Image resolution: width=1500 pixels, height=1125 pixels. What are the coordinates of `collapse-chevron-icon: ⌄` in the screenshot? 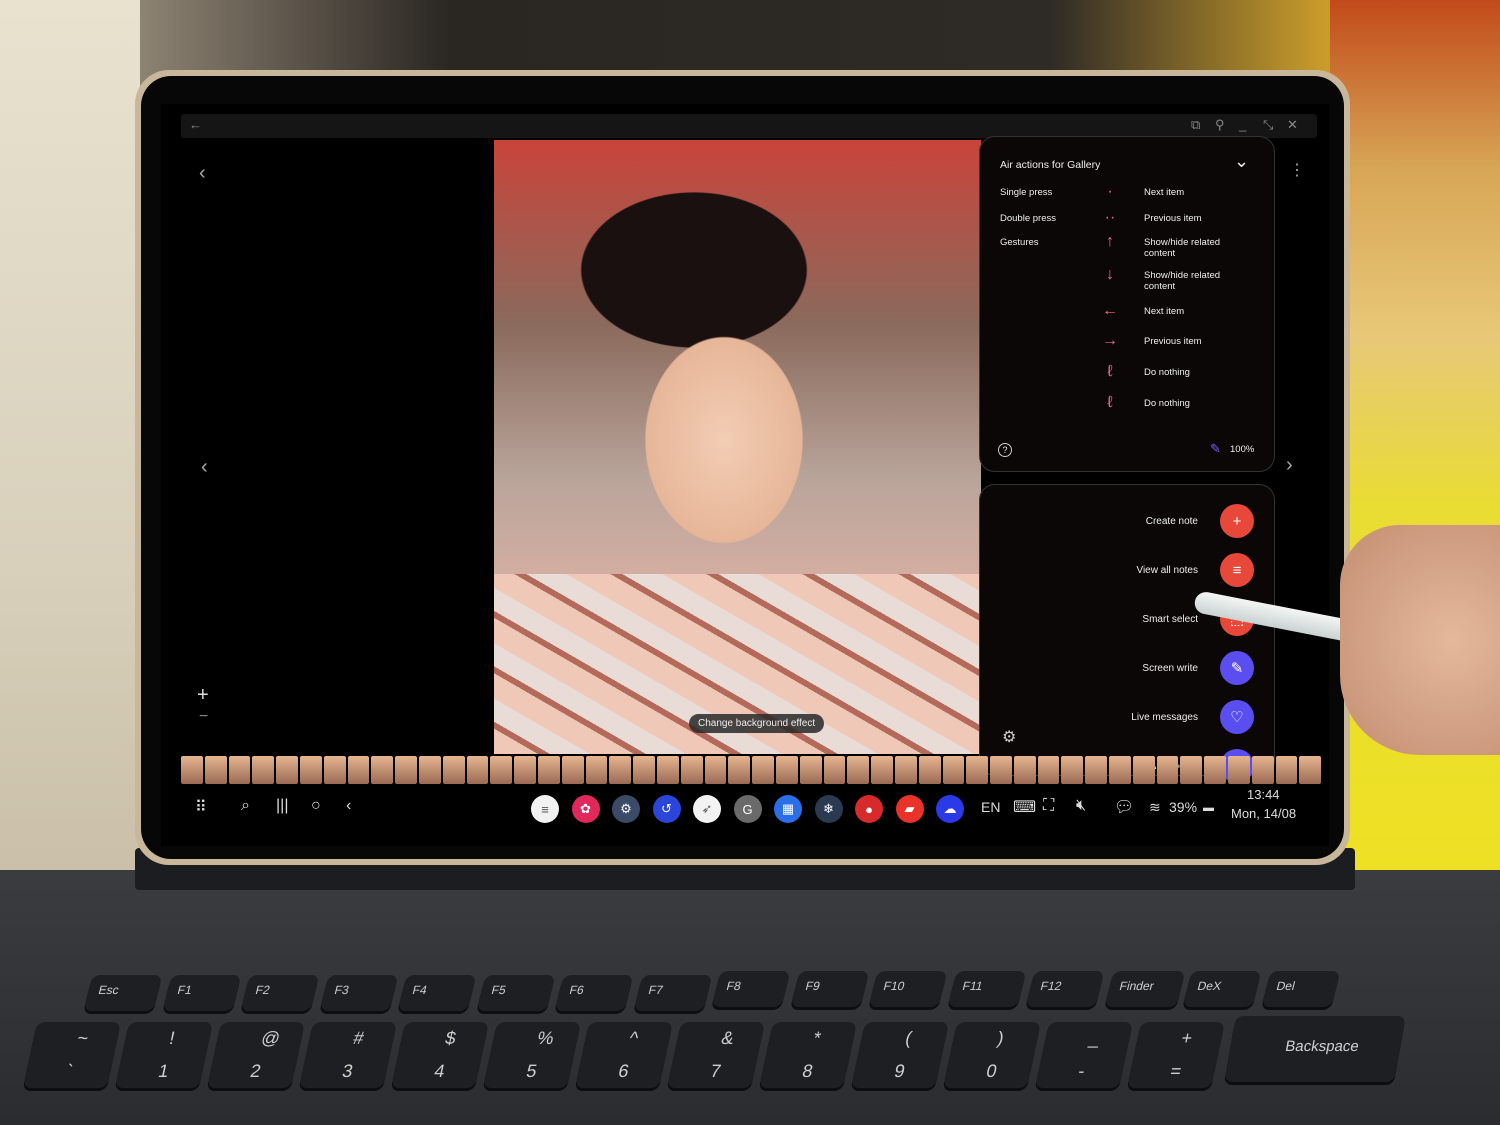 It's located at (1241, 161).